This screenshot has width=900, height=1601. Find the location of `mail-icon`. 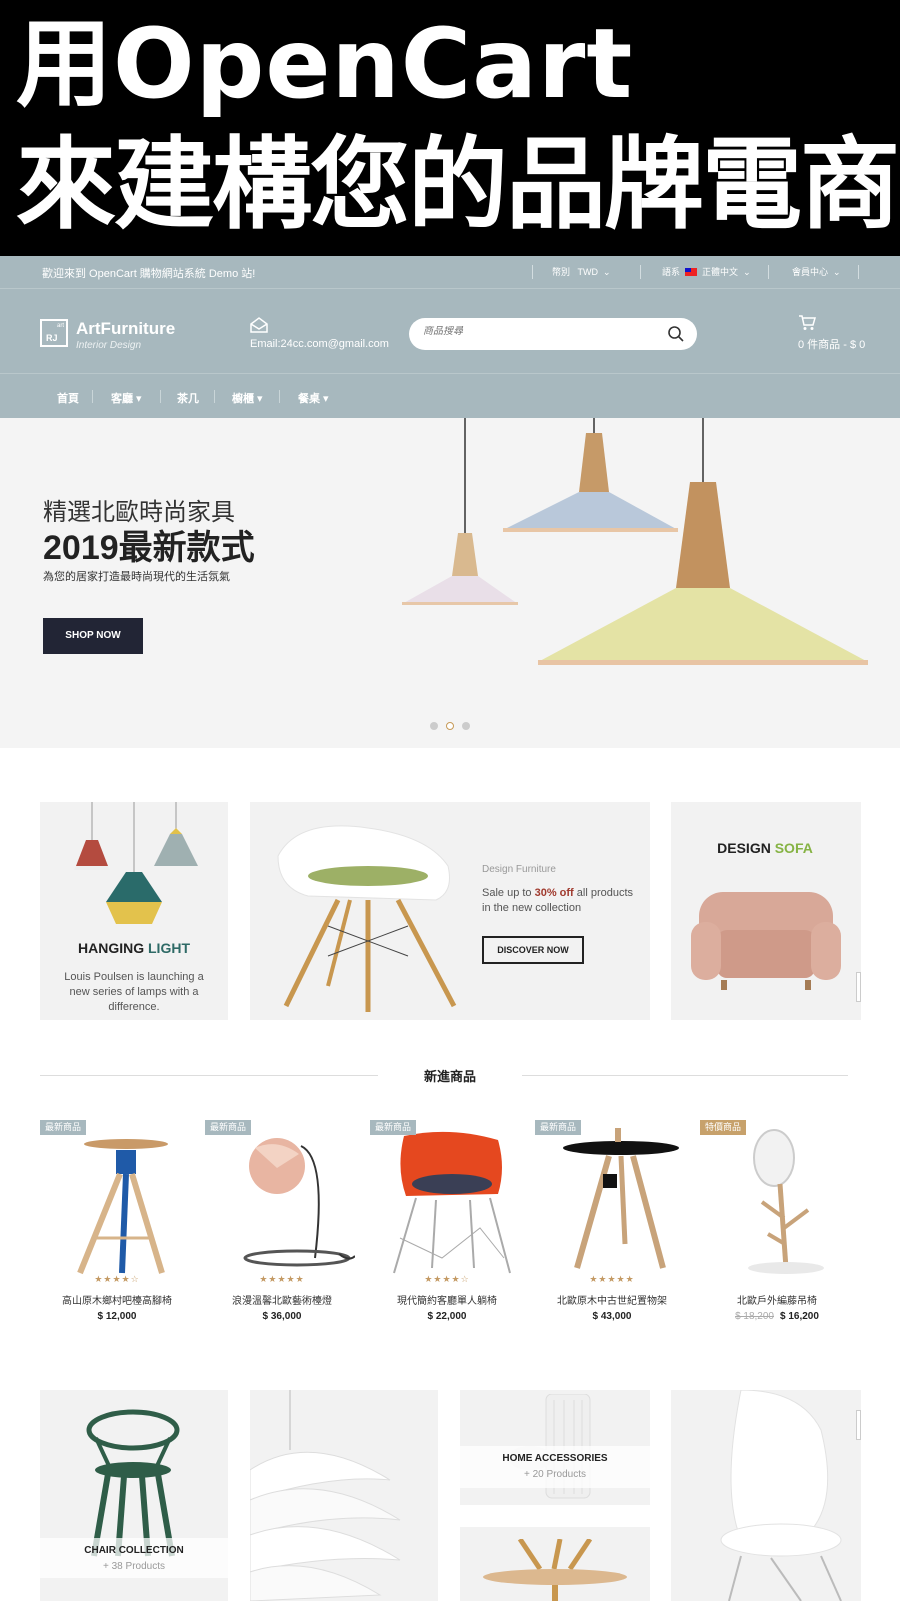

mail-icon is located at coordinates (259, 325).